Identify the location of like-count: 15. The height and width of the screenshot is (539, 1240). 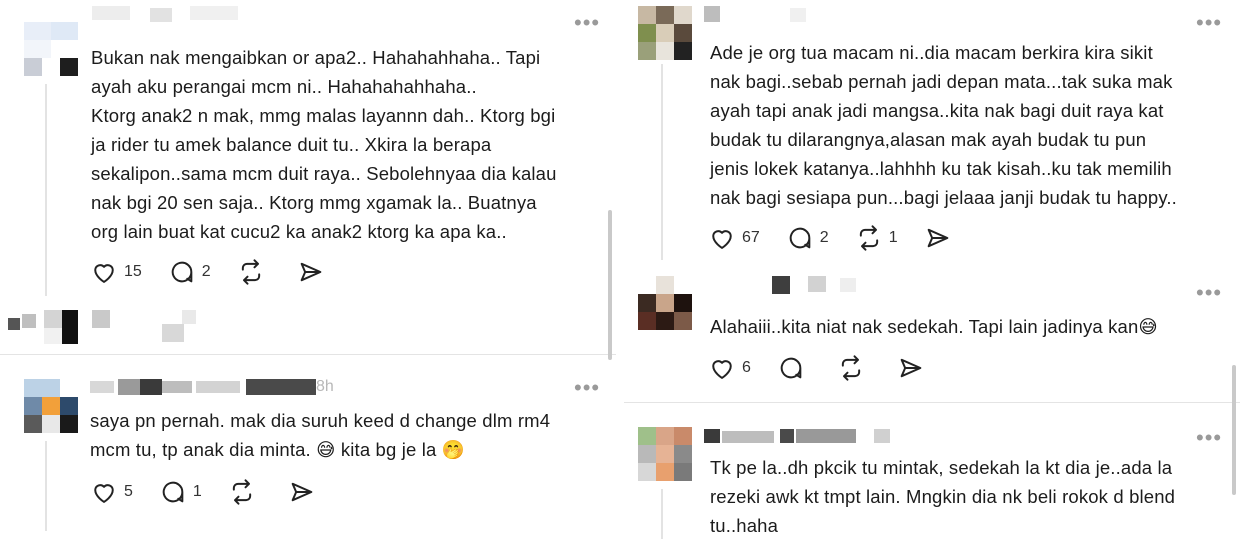
(133, 271).